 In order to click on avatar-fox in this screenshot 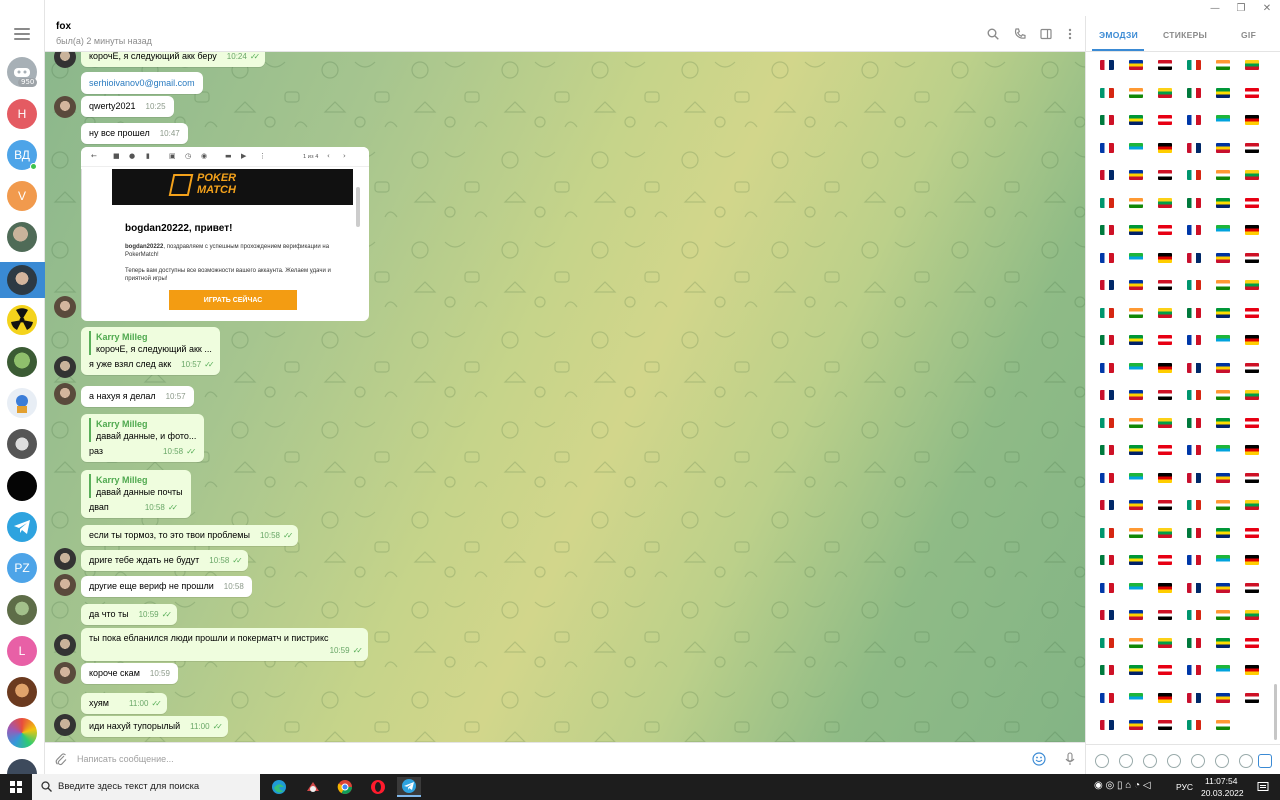, I will do `click(22, 280)`.